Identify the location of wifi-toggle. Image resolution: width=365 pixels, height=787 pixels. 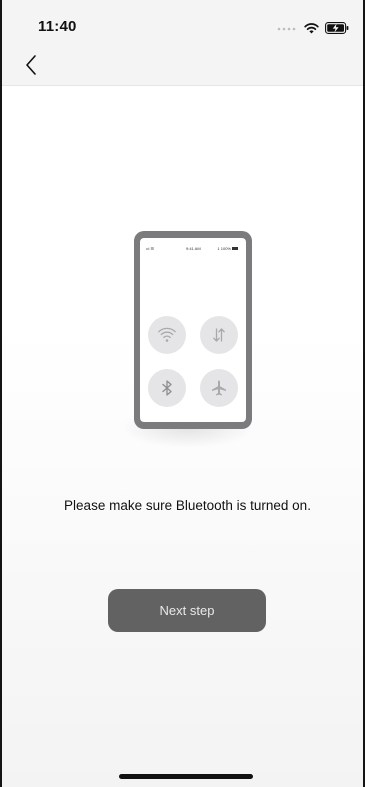
(167, 335).